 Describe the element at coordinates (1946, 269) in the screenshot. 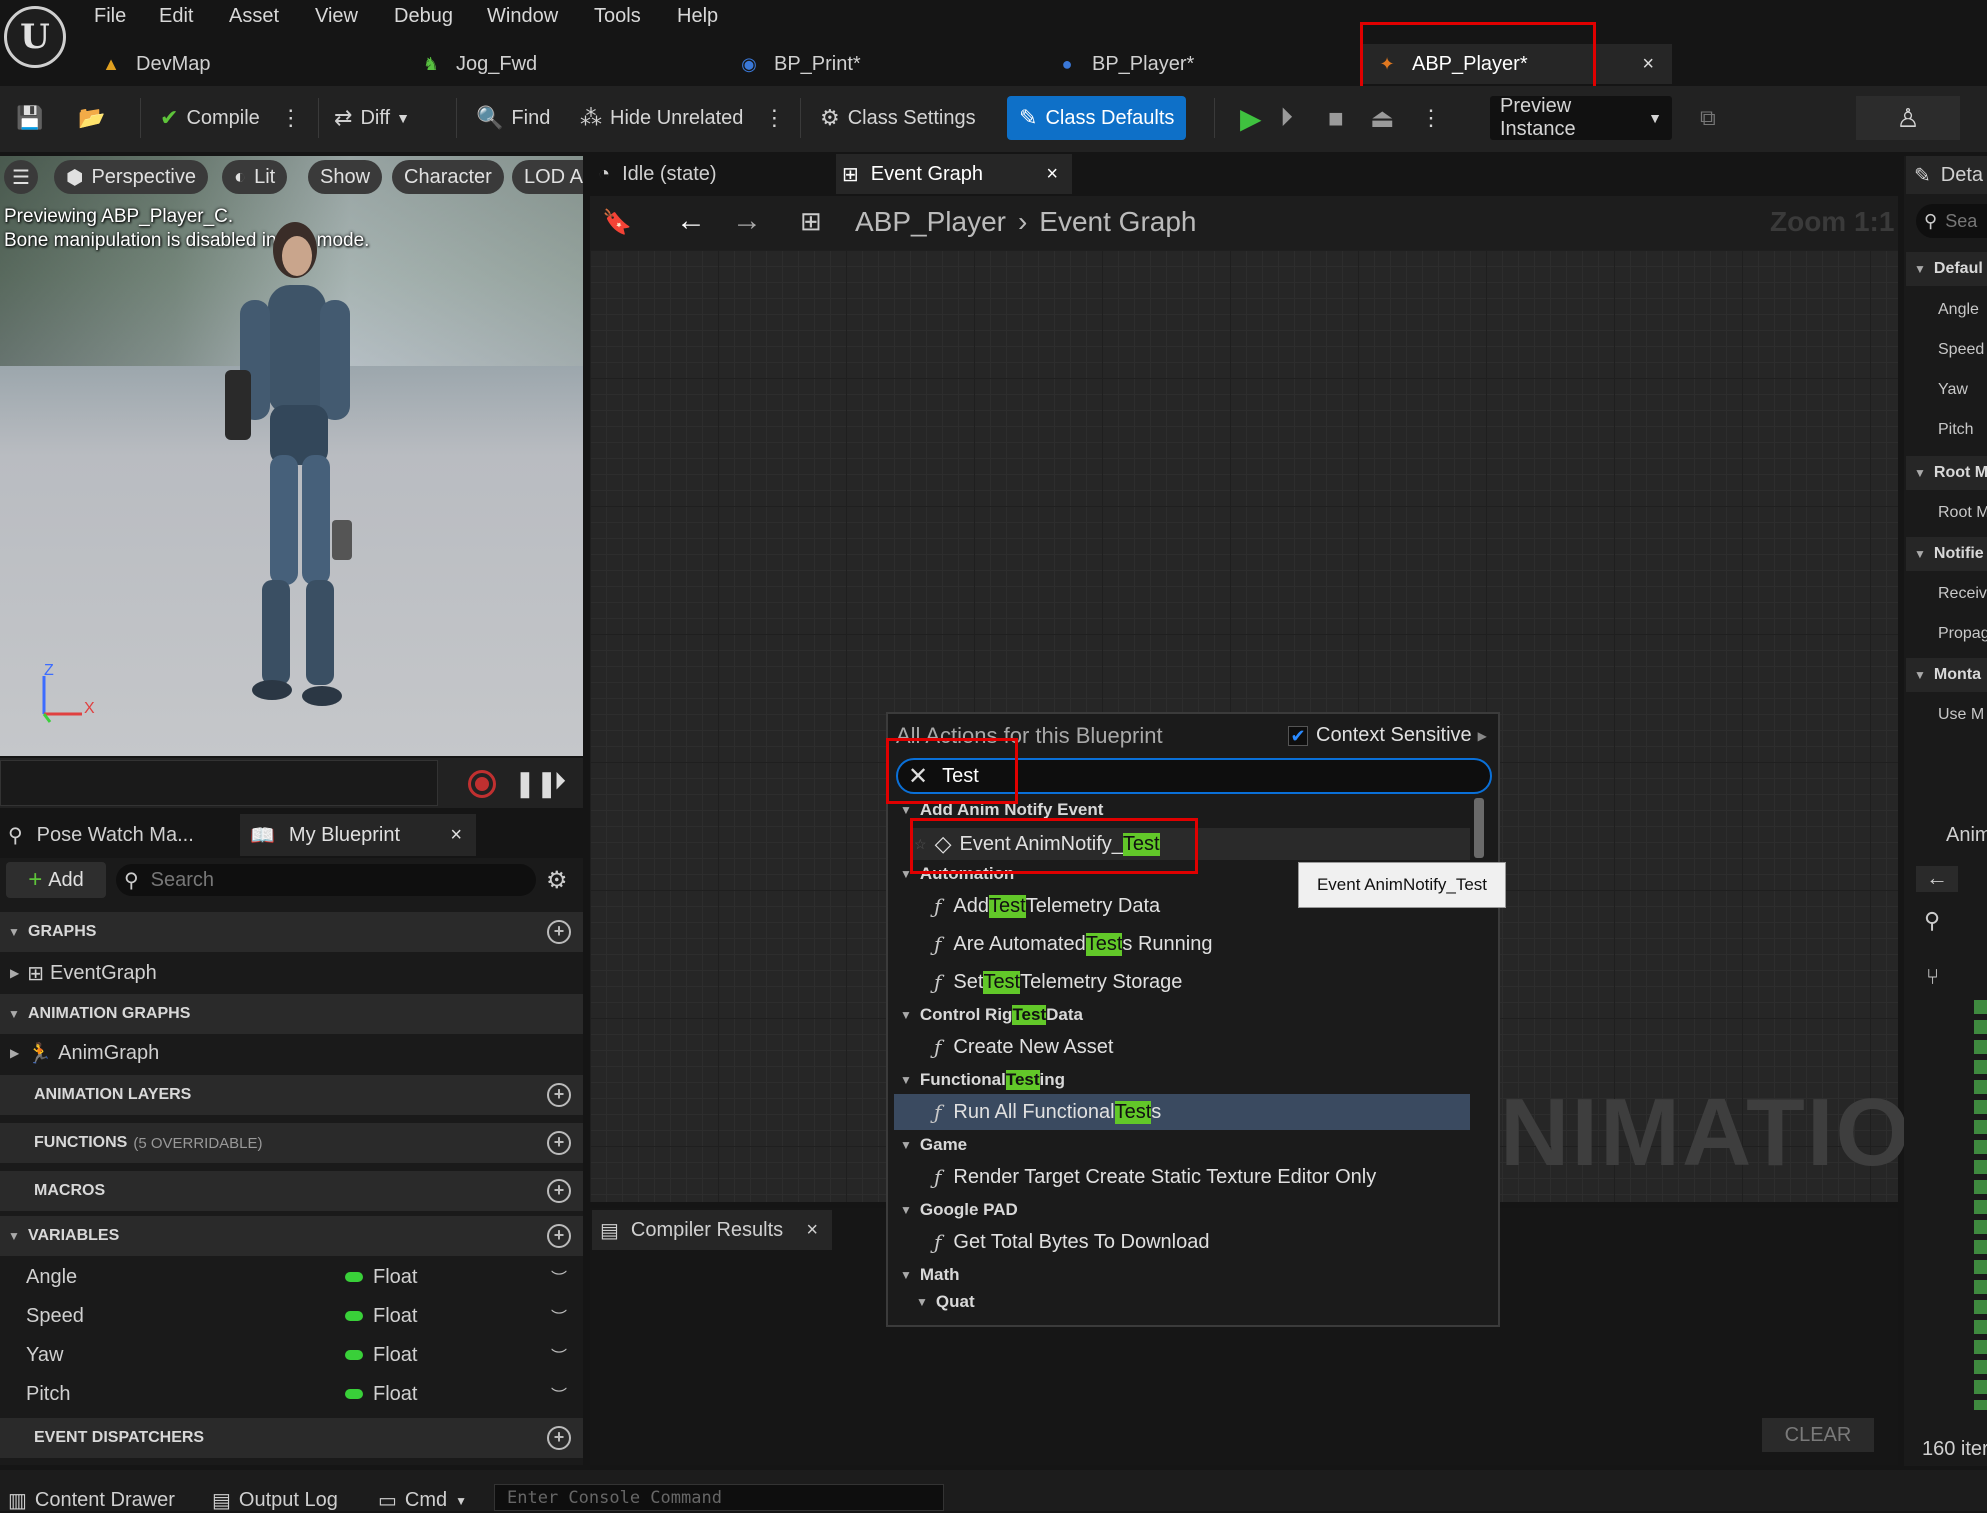

I see `details-category-default: ▼ Defaul` at that location.